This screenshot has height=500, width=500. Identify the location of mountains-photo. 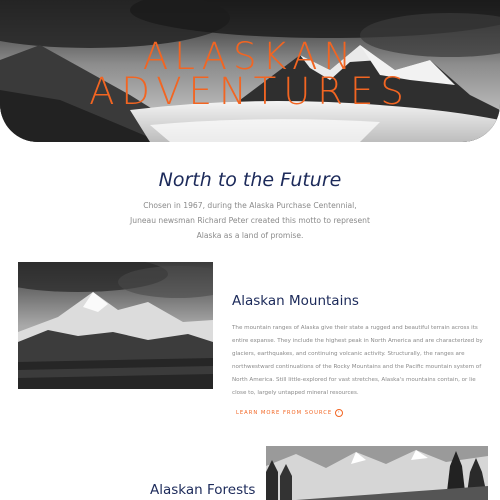
(115, 325).